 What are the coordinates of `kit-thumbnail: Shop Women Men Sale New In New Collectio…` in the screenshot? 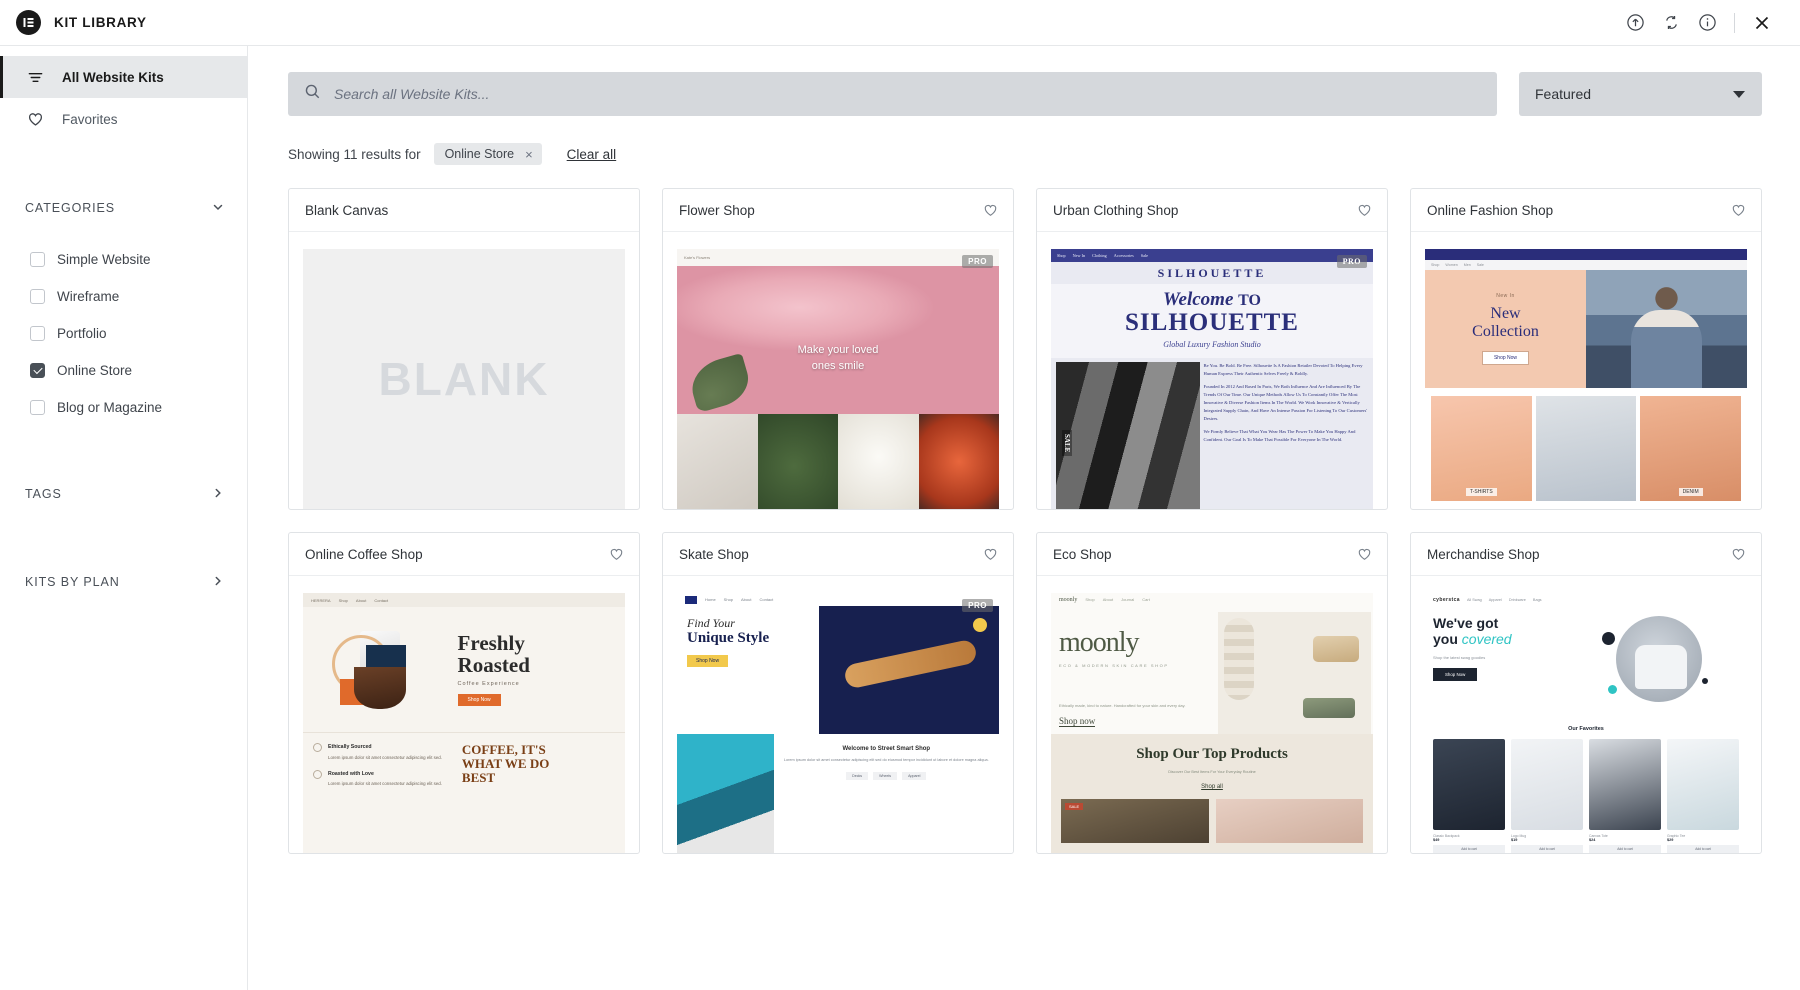 It's located at (1586, 370).